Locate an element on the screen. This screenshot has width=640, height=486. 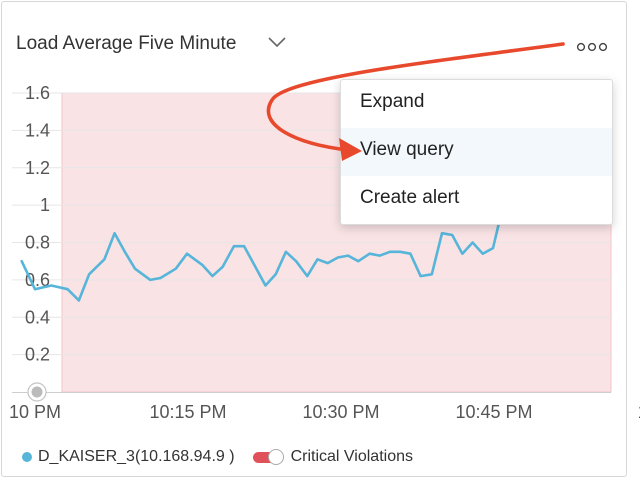
critical-violations-toggle is located at coordinates (268, 457).